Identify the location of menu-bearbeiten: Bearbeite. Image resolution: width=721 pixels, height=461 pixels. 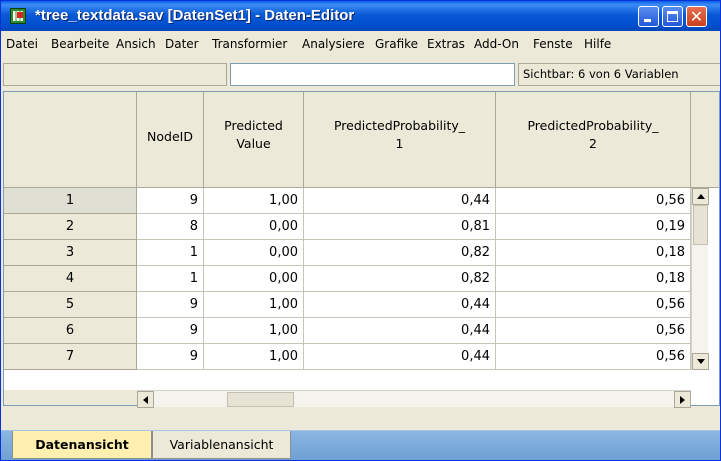
(80, 44).